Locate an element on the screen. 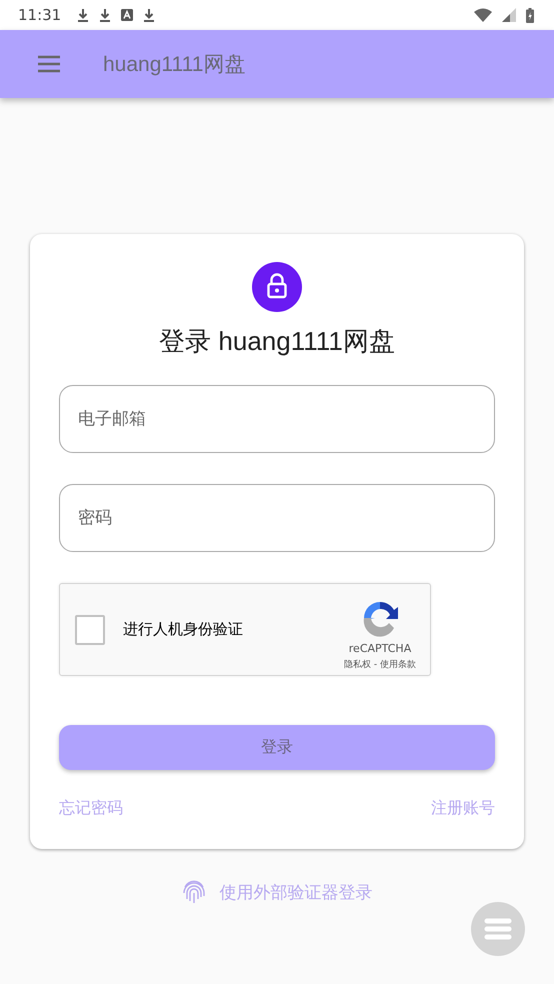  register-link: 注册账号 is located at coordinates (463, 808).